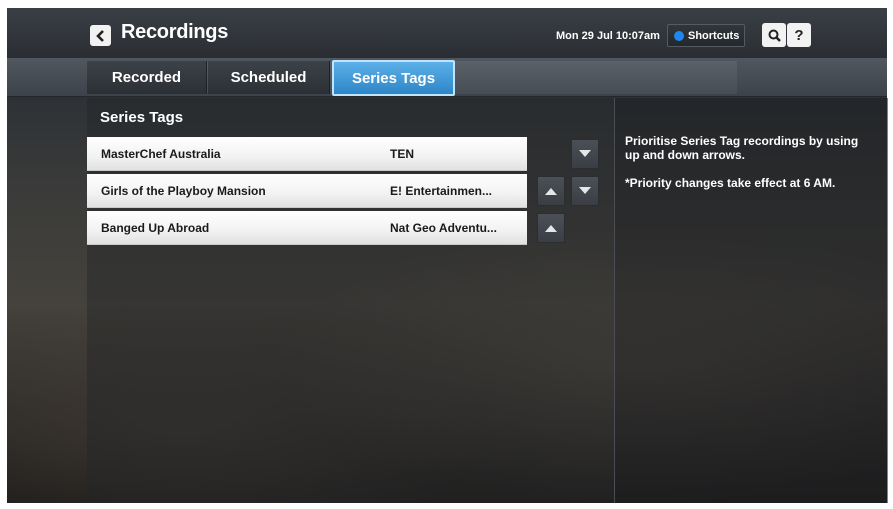 The width and height of the screenshot is (893, 509). Describe the element at coordinates (730, 183) in the screenshot. I see `help-line-note: *Priority changes take effect at 6 AM.` at that location.